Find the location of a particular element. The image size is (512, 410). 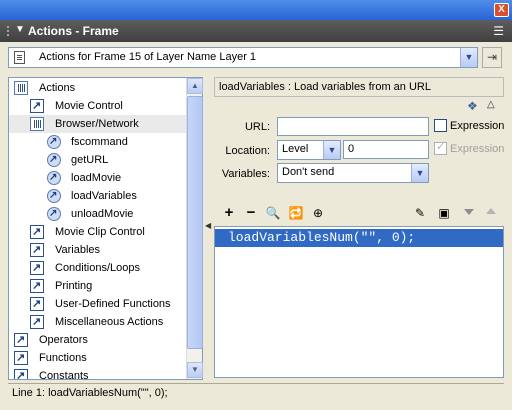

replace-icon: 🔁 is located at coordinates (296, 213).